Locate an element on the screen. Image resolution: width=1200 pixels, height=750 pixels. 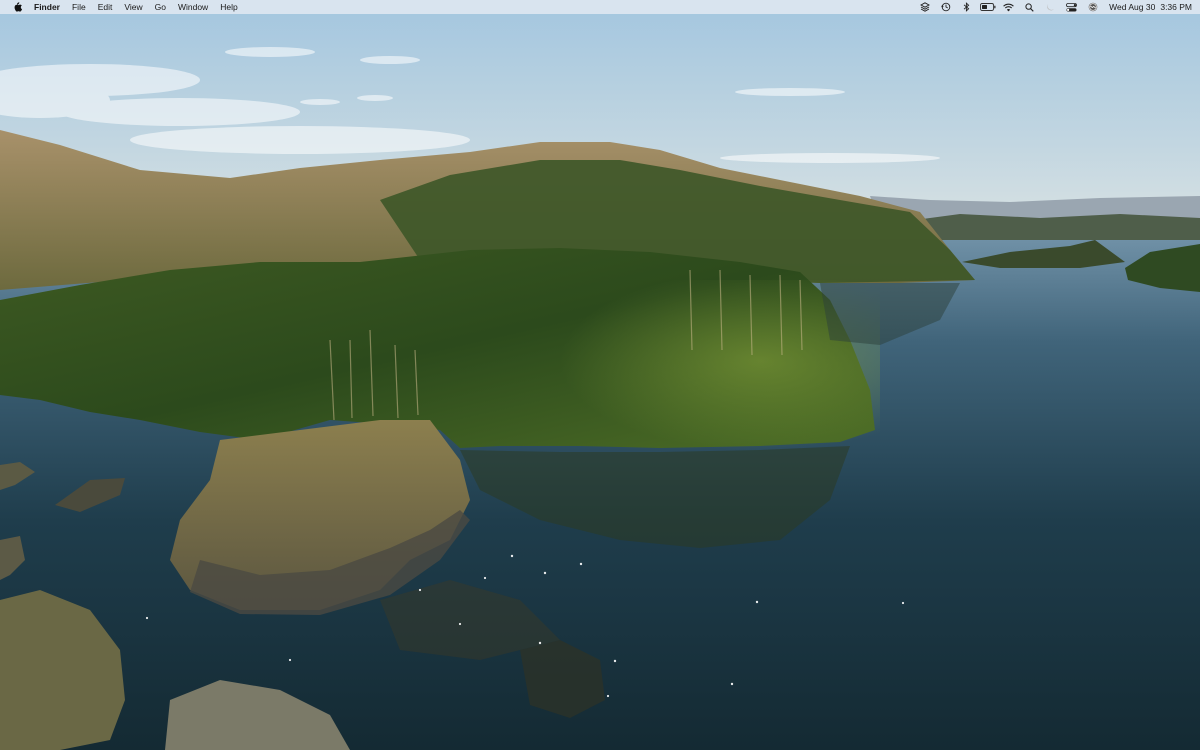
control-center-icon is located at coordinates (1071, 7).